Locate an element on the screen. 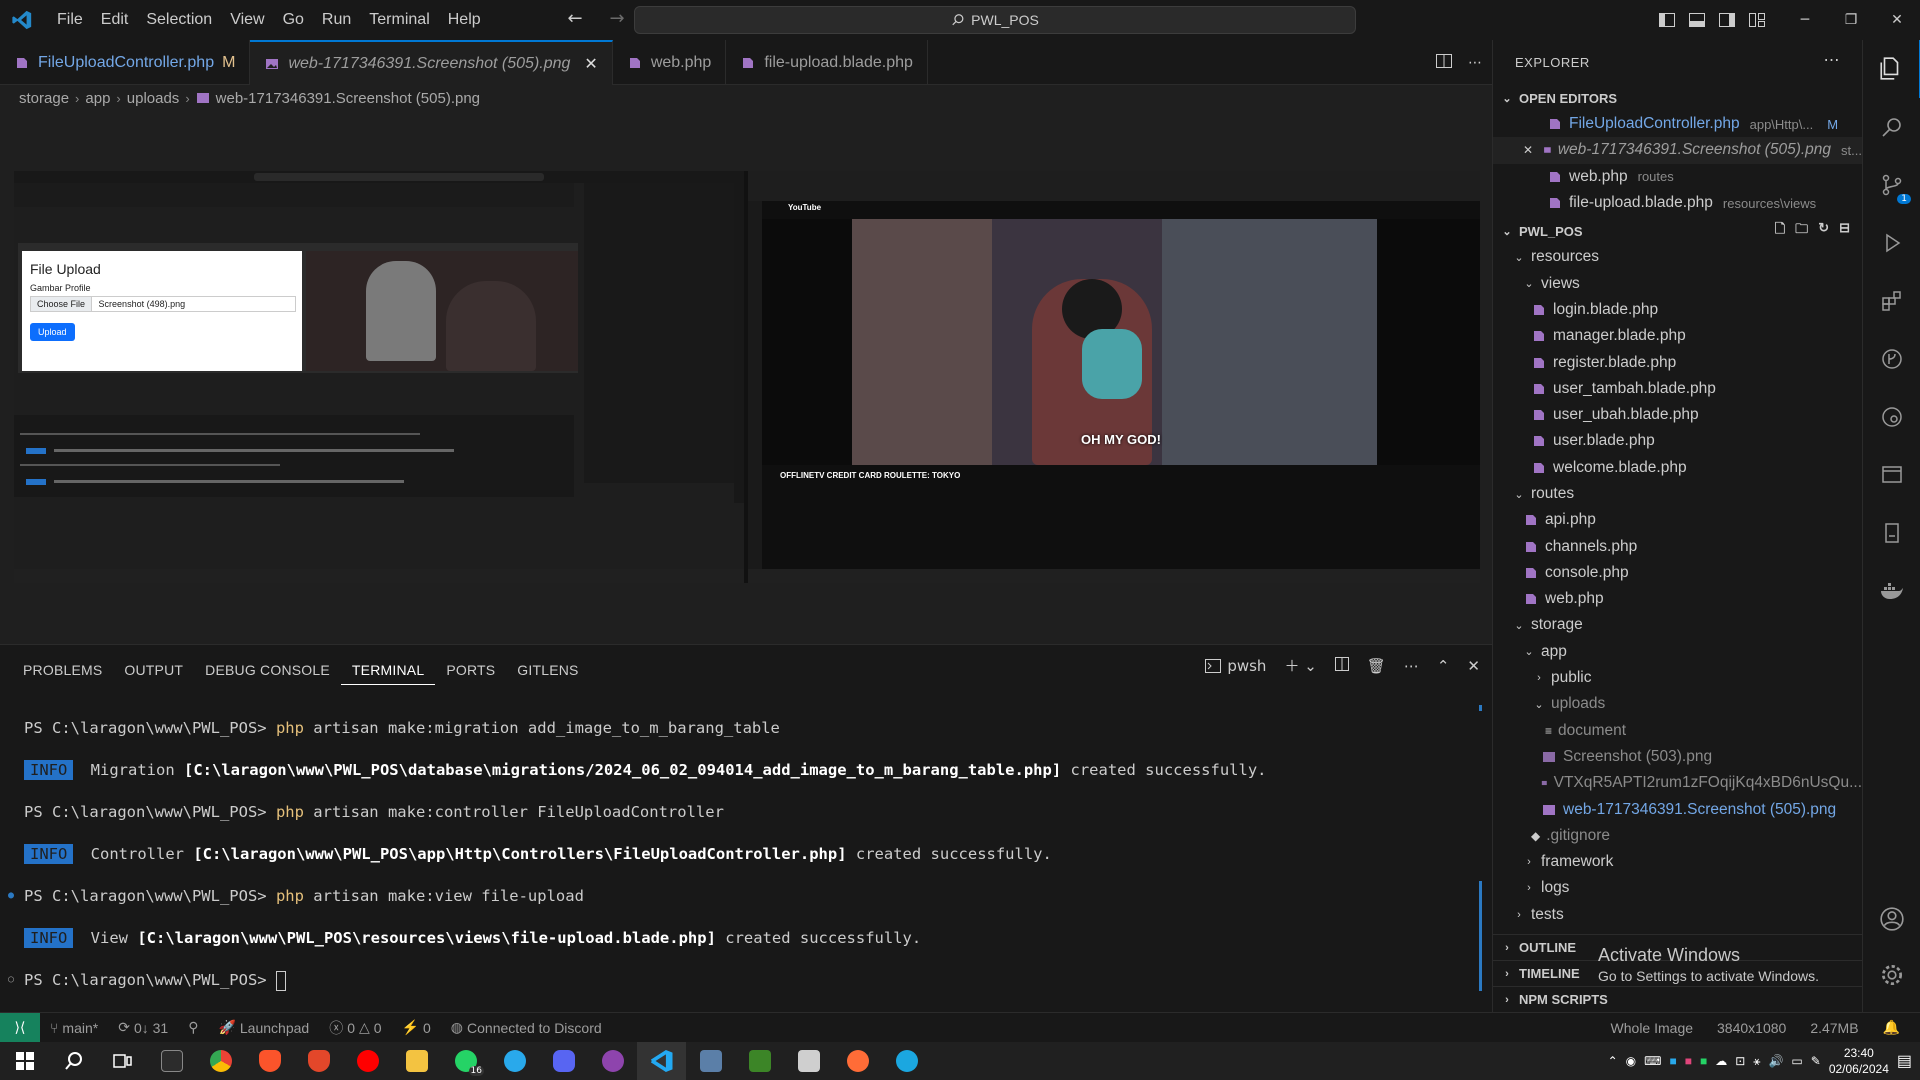 The width and height of the screenshot is (1920, 1080). folder-public: › public is located at coordinates (1677, 678).